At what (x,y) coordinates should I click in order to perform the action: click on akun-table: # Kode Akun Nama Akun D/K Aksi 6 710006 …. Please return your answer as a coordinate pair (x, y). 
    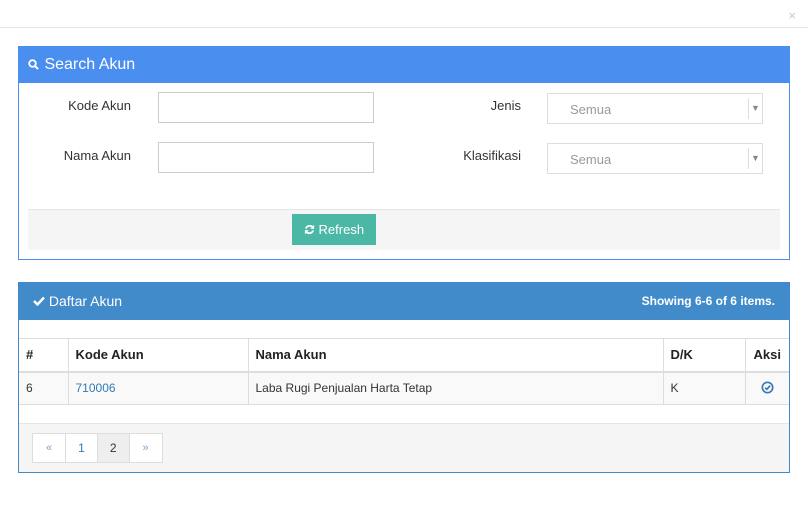
    Looking at the image, I should click on (404, 371).